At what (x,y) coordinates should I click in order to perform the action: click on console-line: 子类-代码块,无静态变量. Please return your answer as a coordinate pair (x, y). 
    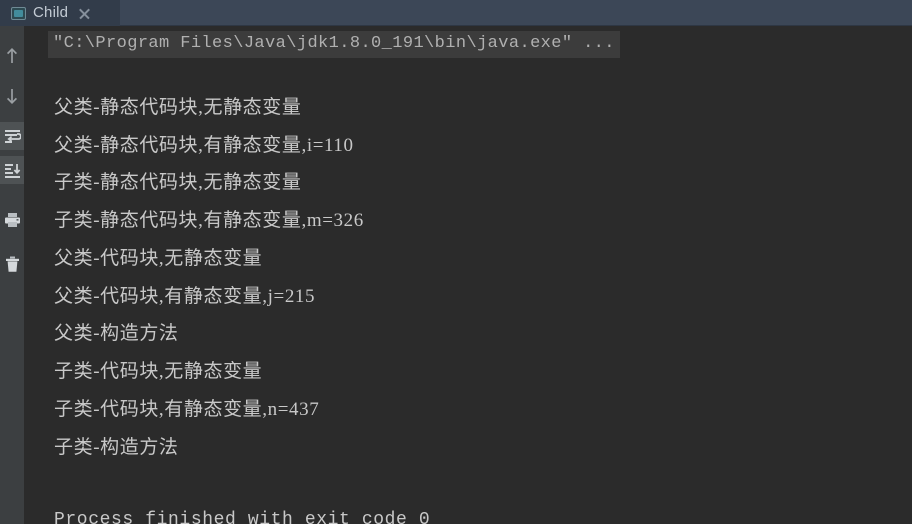
    Looking at the image, I should click on (158, 371).